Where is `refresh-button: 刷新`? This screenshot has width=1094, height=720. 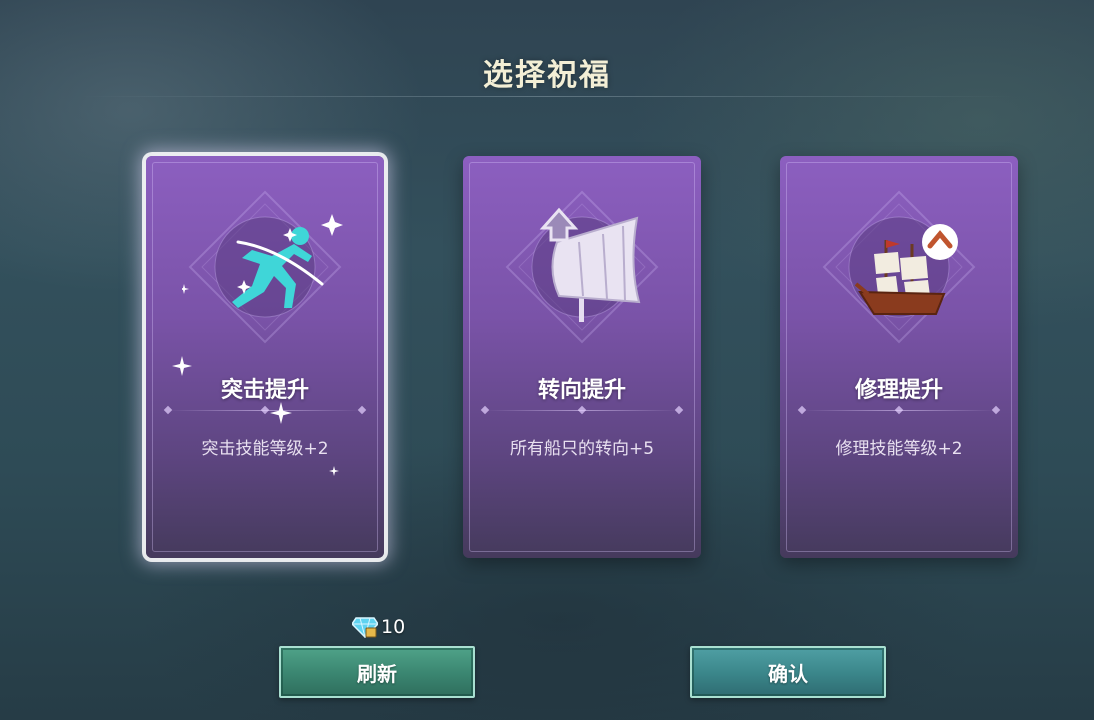 refresh-button: 刷新 is located at coordinates (377, 672).